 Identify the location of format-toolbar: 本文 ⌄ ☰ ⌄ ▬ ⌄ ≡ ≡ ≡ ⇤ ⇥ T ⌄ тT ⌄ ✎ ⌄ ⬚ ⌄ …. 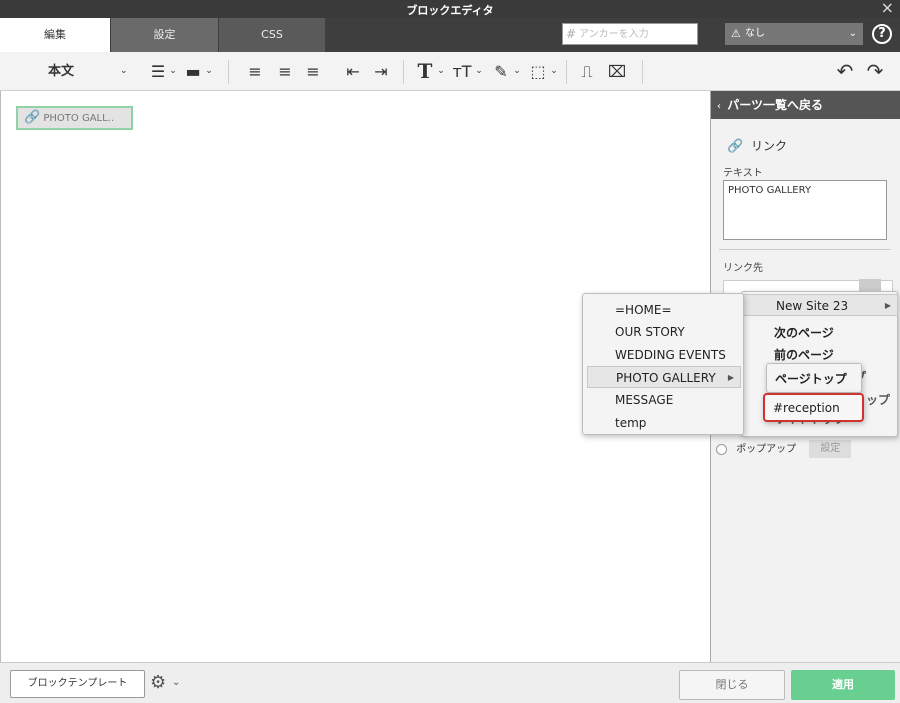
(450, 71).